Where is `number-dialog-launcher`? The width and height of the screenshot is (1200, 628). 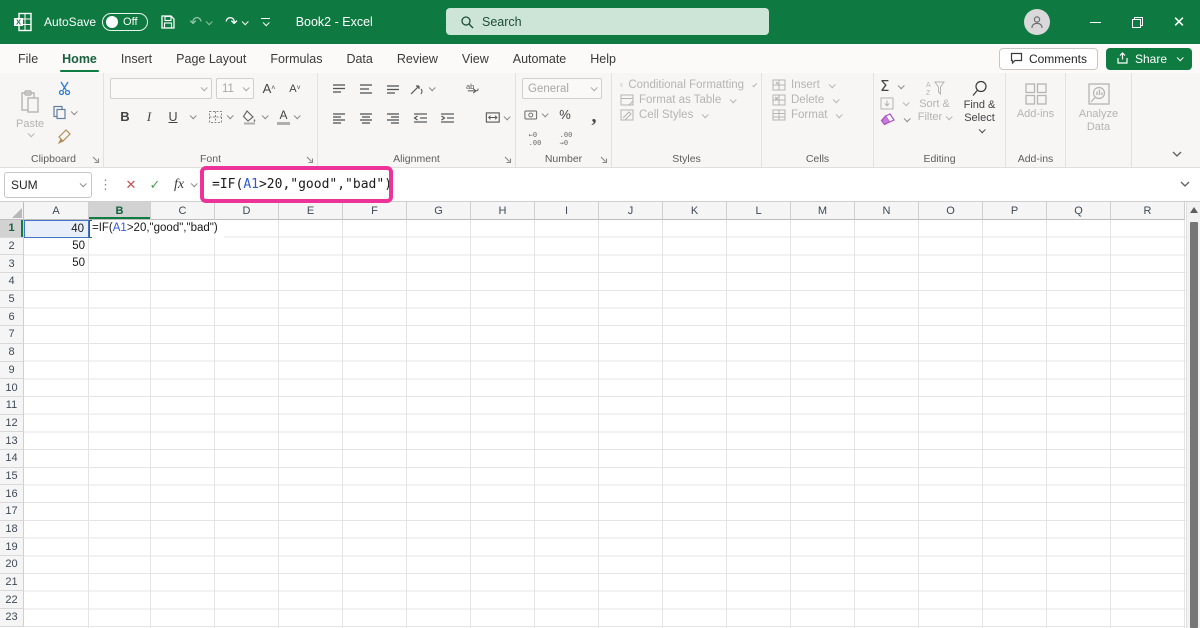 number-dialog-launcher is located at coordinates (603, 159).